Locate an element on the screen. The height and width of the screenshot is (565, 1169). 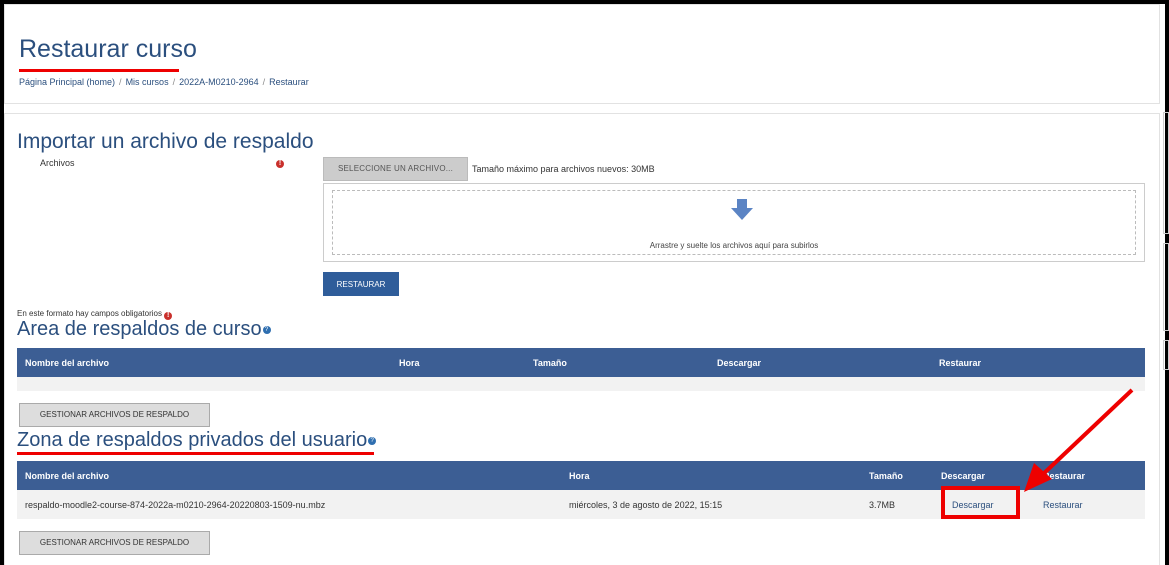
download-highlight-box is located at coordinates (980, 502).